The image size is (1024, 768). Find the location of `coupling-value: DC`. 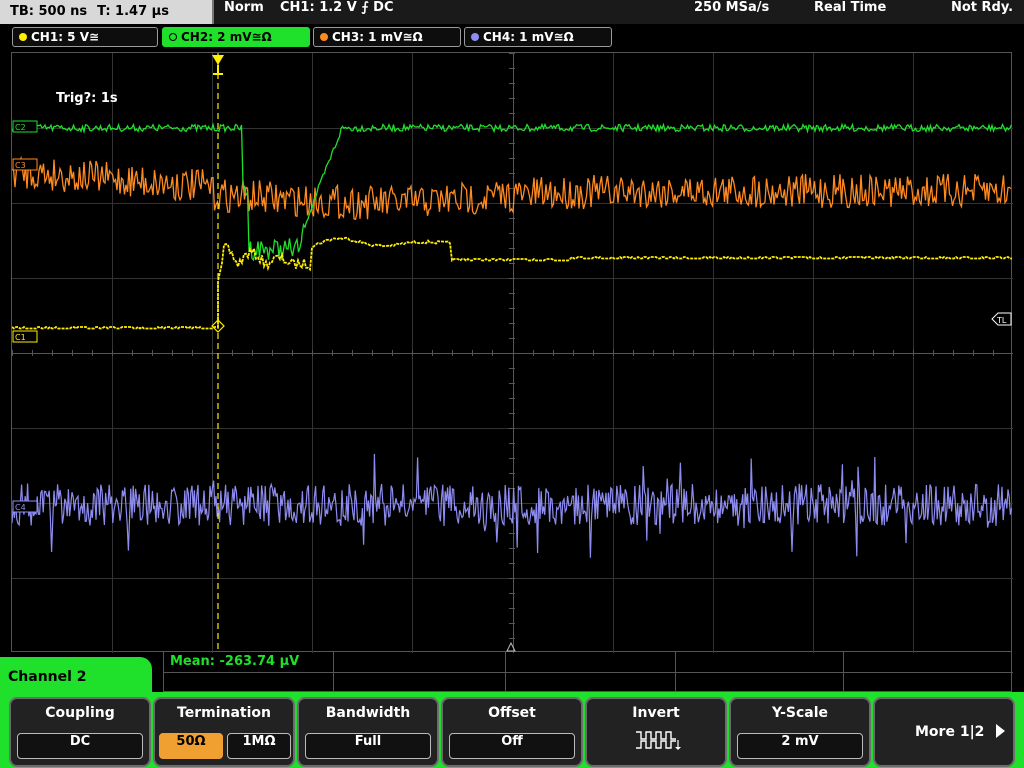

coupling-value: DC is located at coordinates (80, 746).